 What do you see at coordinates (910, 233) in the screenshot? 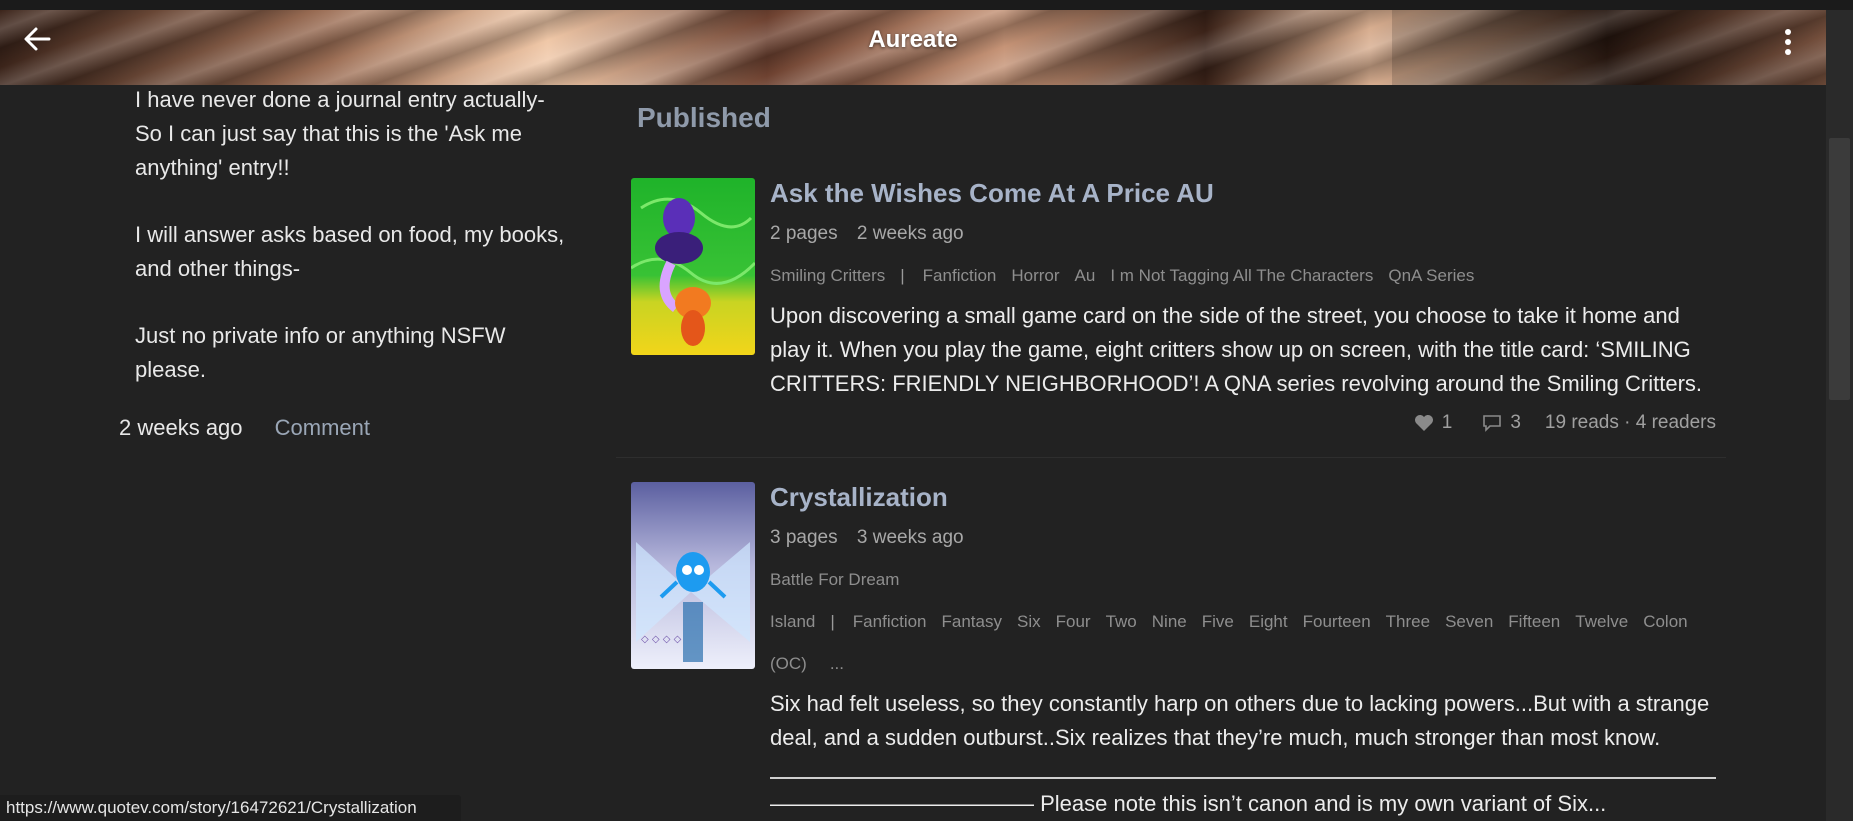
I see `story-timestamp: 2 weeks ago` at bounding box center [910, 233].